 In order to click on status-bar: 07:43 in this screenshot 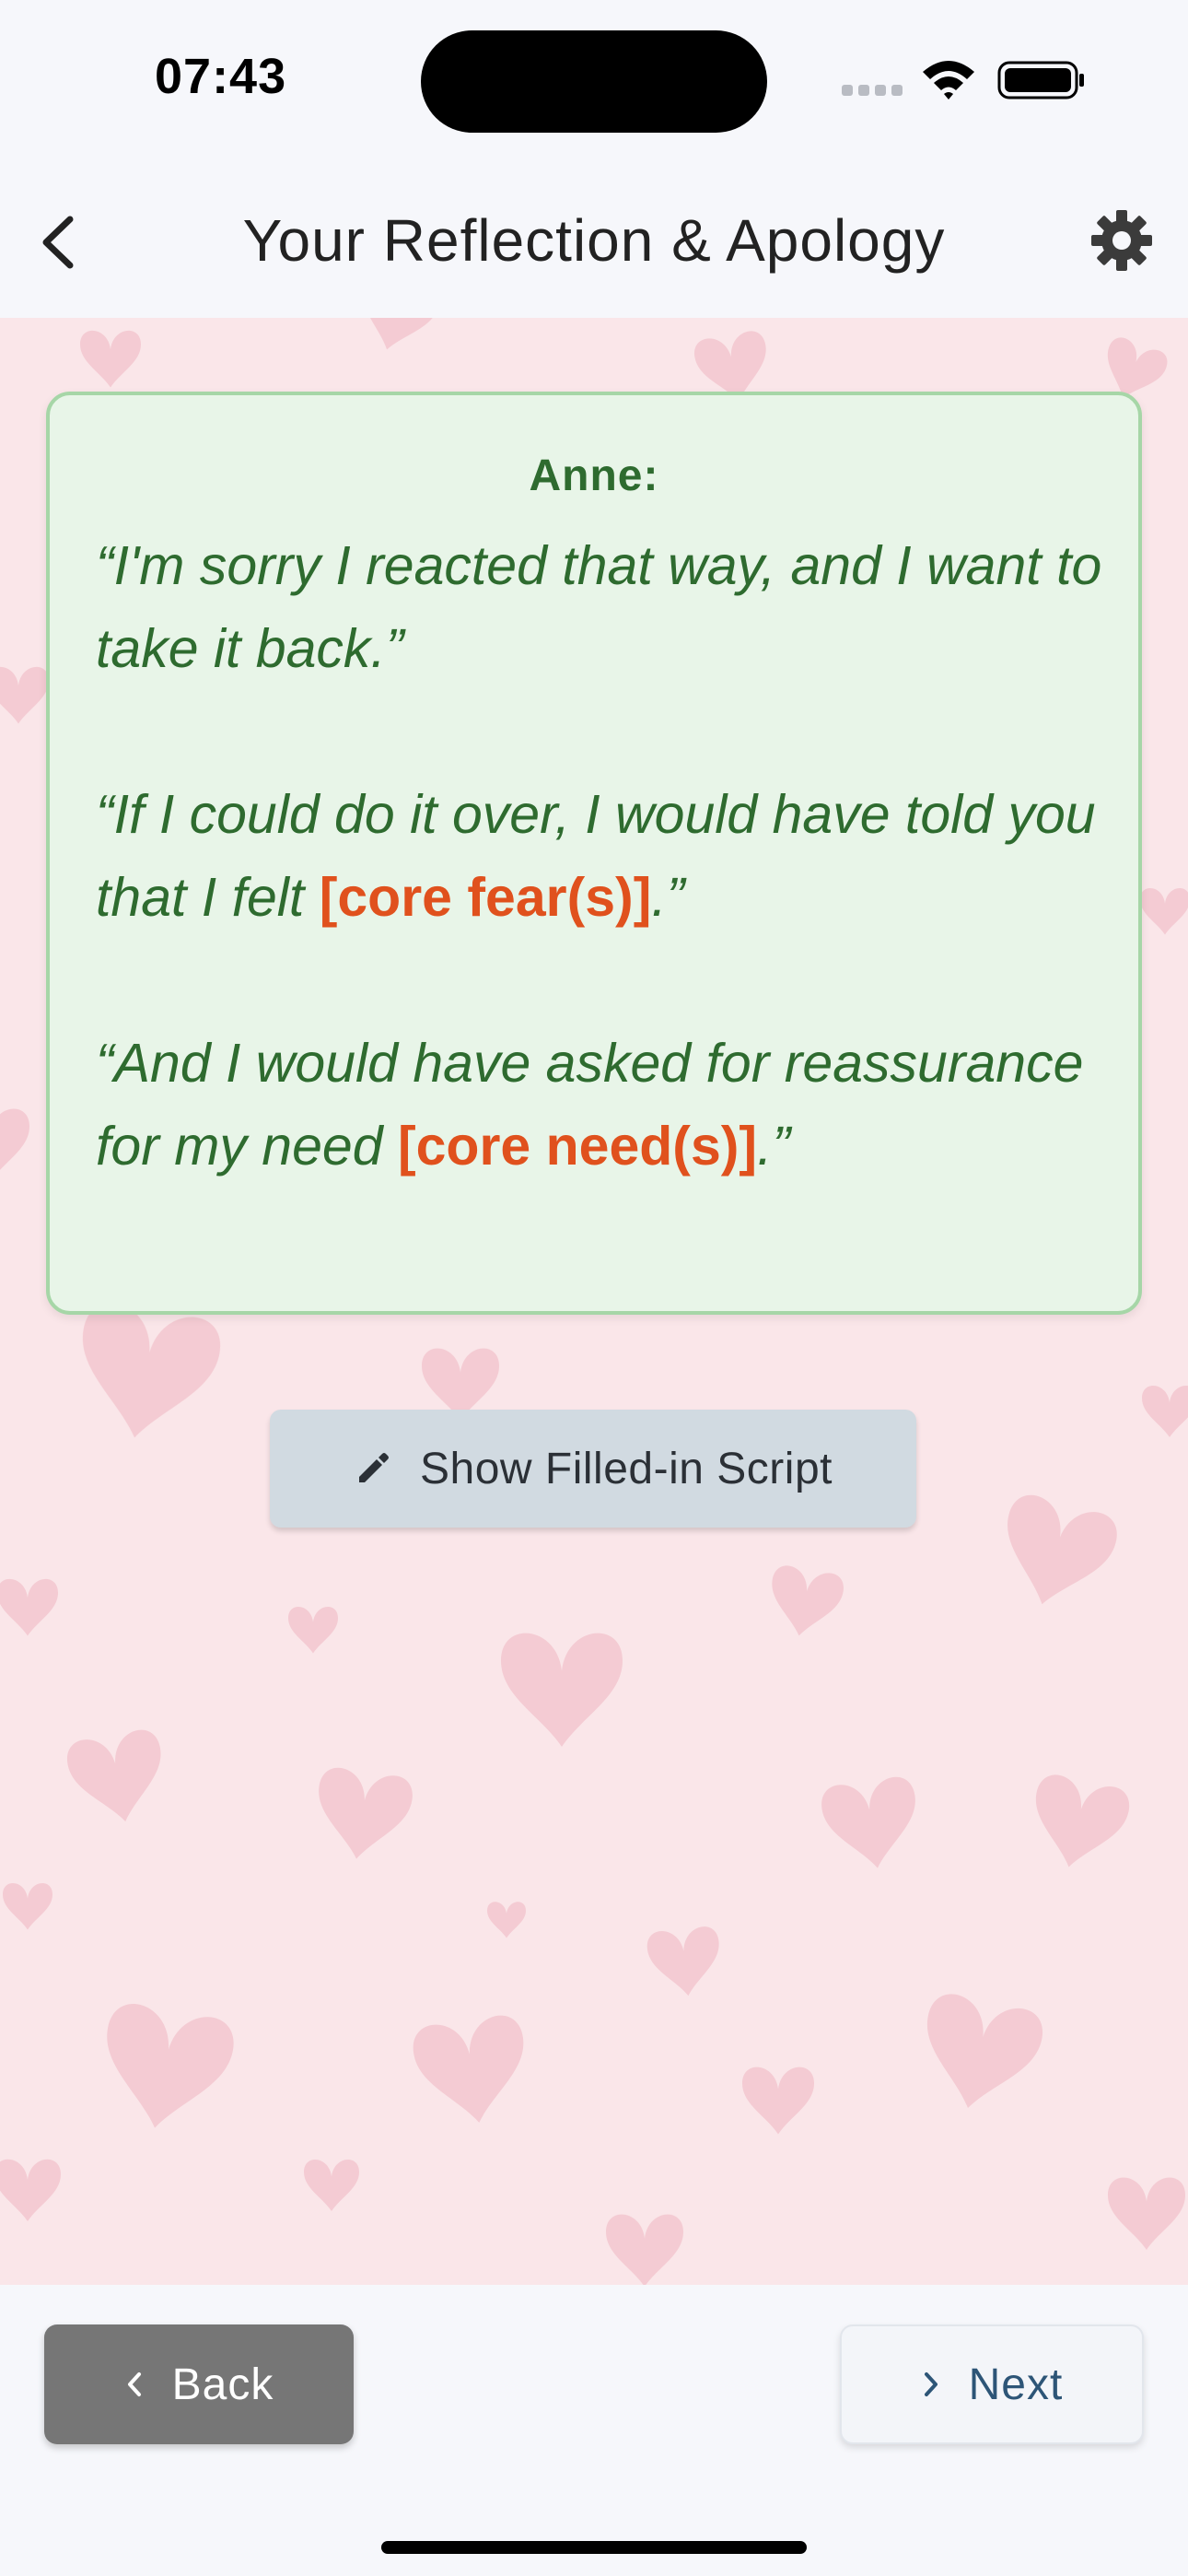, I will do `click(594, 83)`.